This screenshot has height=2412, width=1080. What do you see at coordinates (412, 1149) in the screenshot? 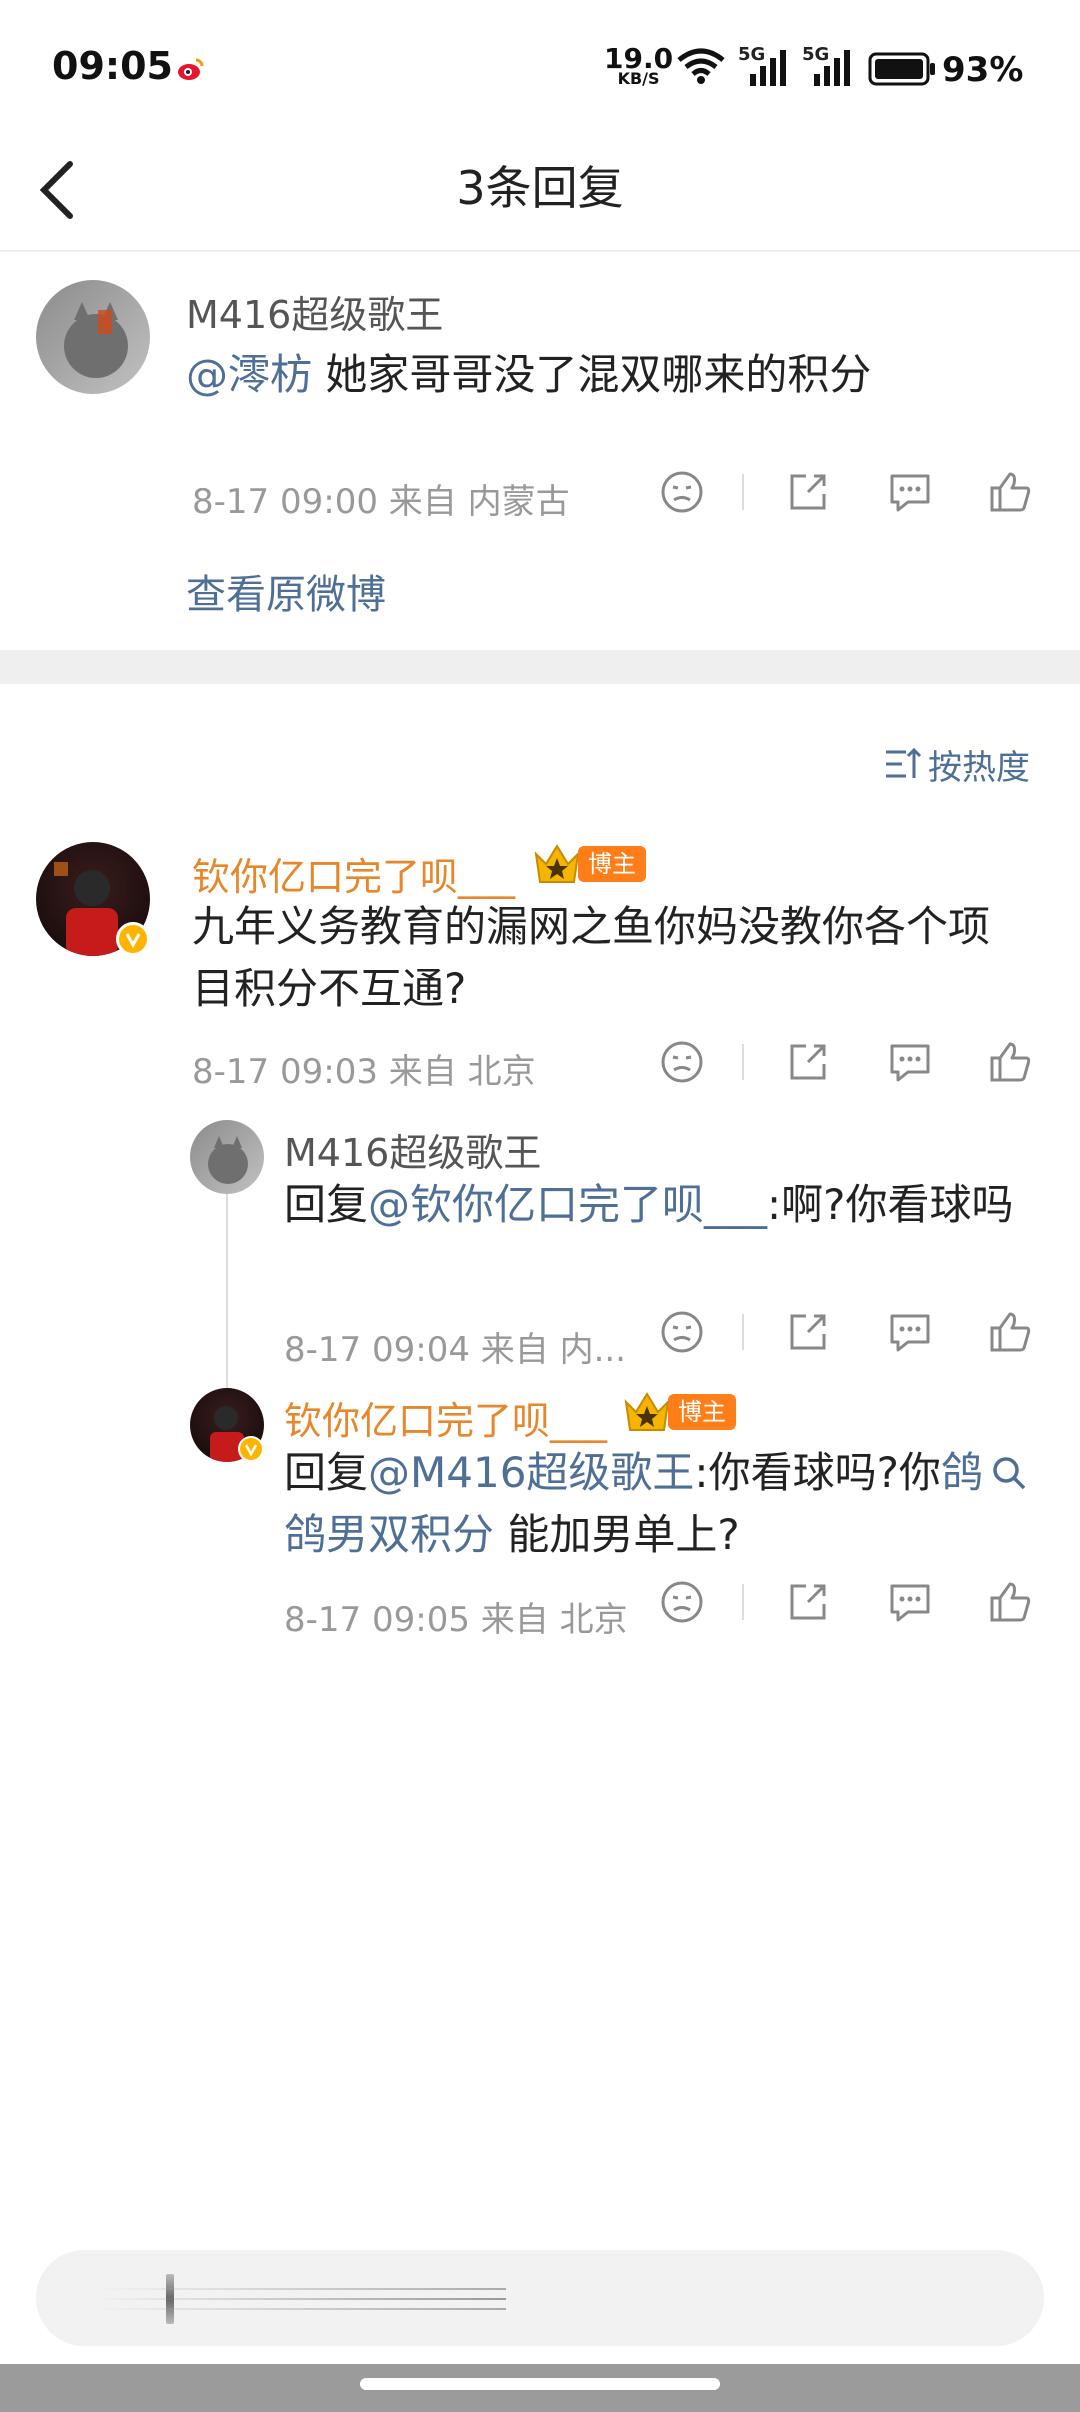
I see `reply-2-username: M416超级歌王` at bounding box center [412, 1149].